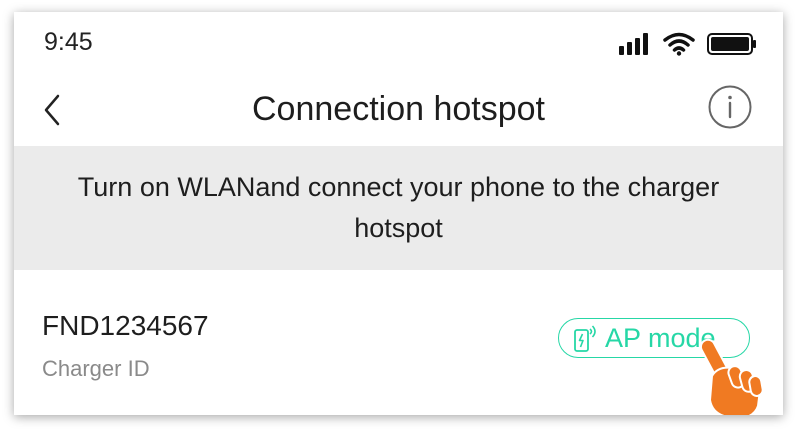  I want to click on battery-icon, so click(732, 46).